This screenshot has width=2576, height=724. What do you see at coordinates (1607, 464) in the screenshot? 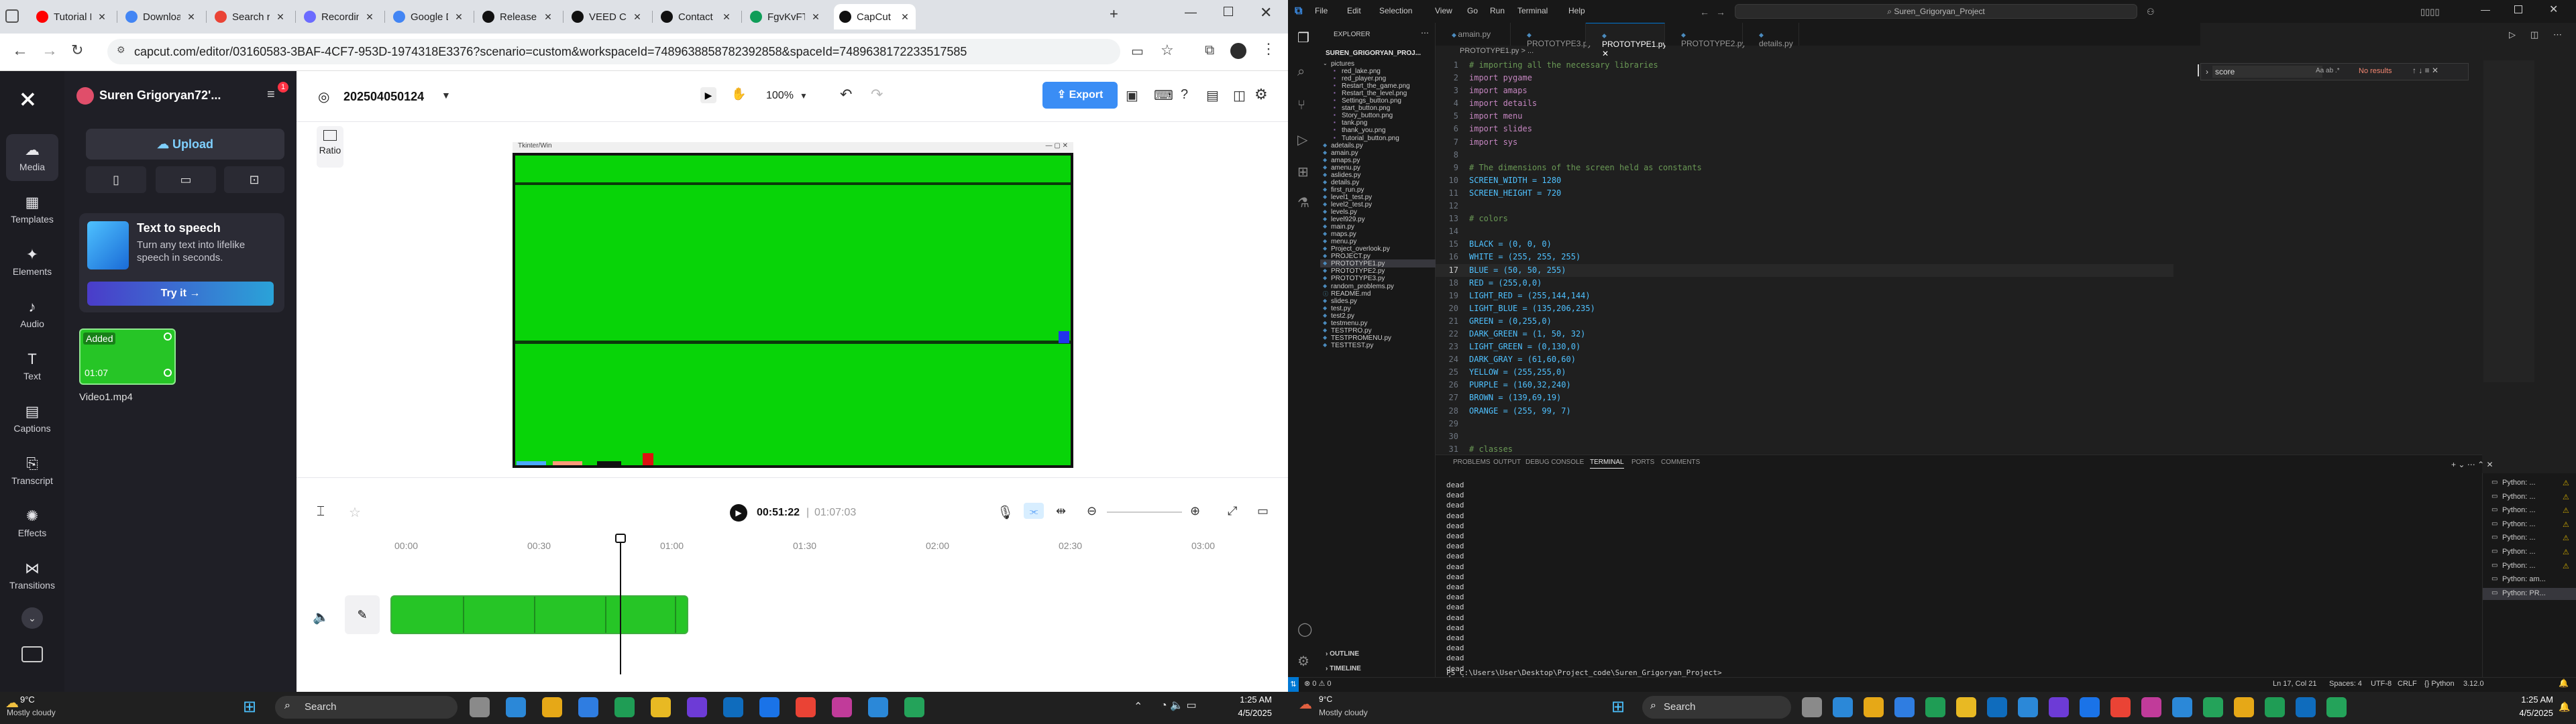
I see `panel-tab-terminal: TERMINAL` at bounding box center [1607, 464].